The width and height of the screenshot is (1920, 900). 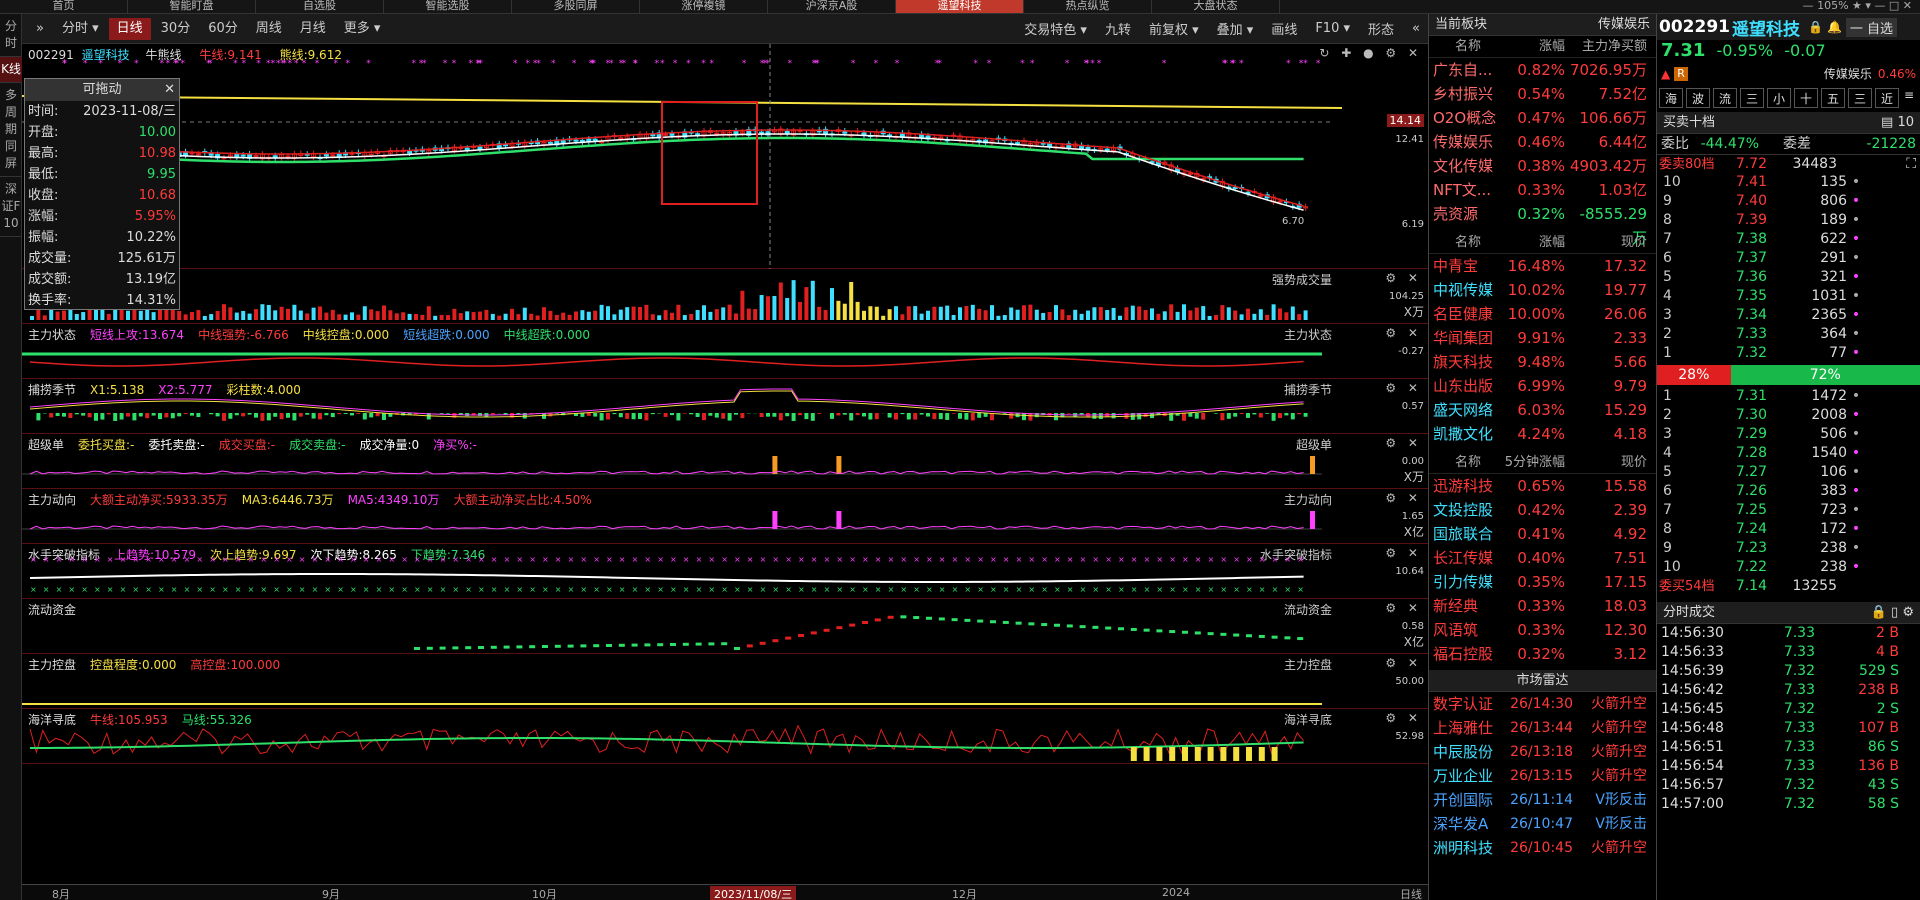 What do you see at coordinates (11, 130) in the screenshot?
I see `left-nav-item: 多周期同屏` at bounding box center [11, 130].